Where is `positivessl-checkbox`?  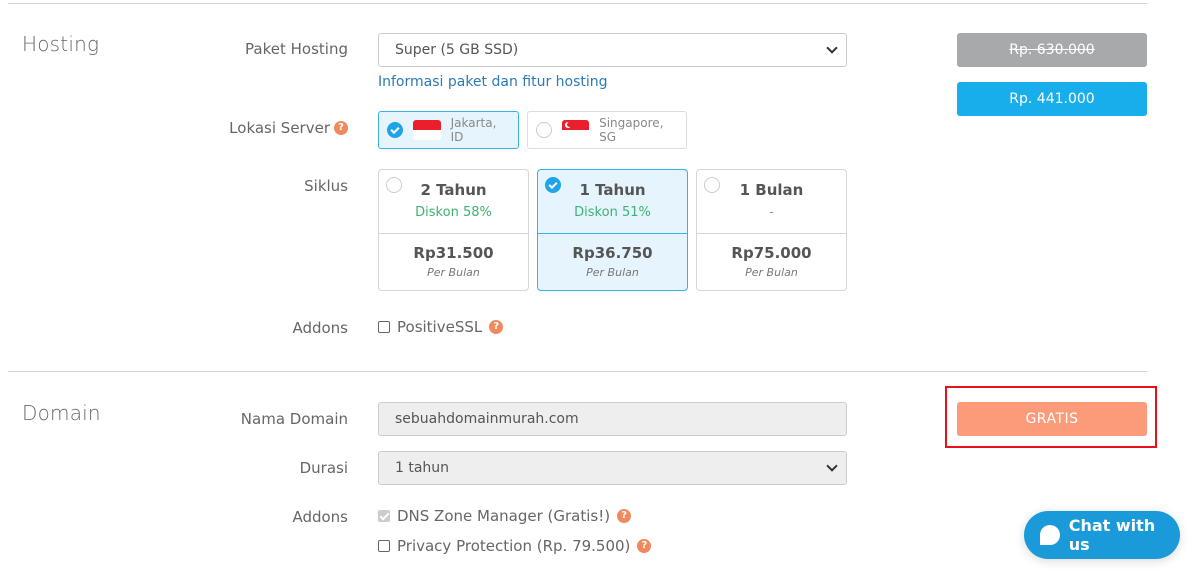
positivessl-checkbox is located at coordinates (384, 327).